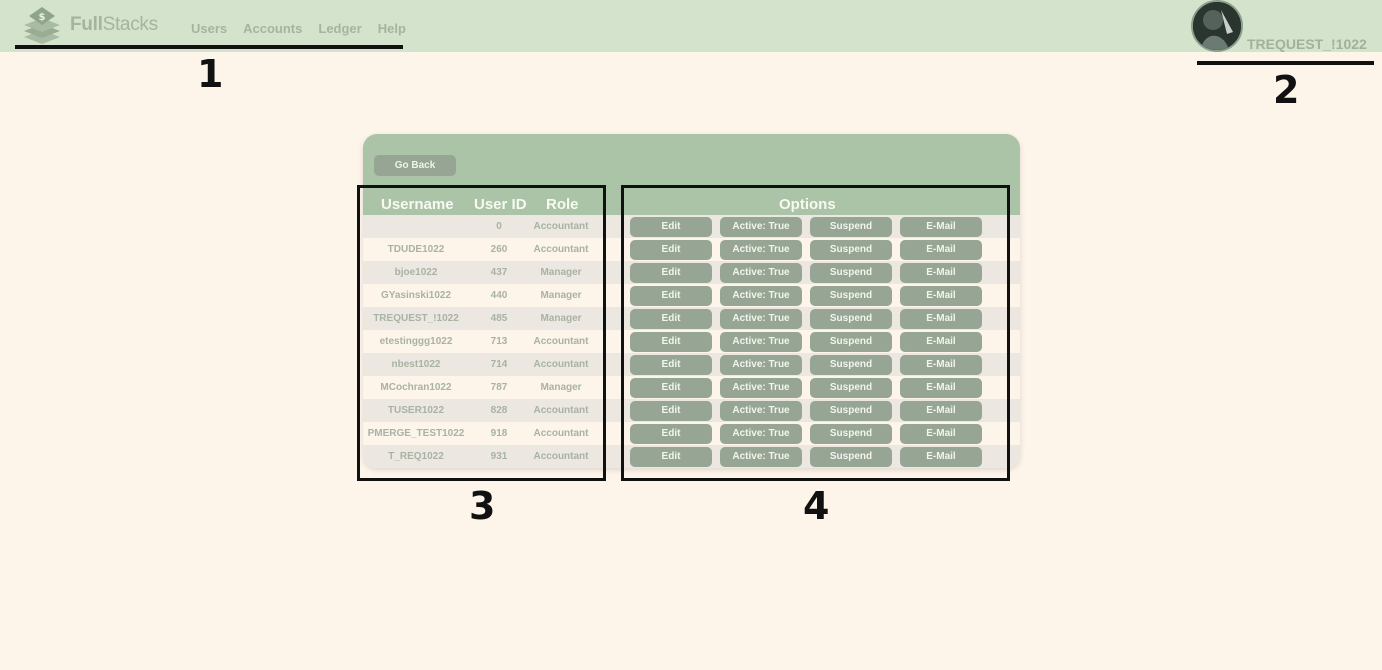  I want to click on nav-ledger-link: Ledger, so click(339, 28).